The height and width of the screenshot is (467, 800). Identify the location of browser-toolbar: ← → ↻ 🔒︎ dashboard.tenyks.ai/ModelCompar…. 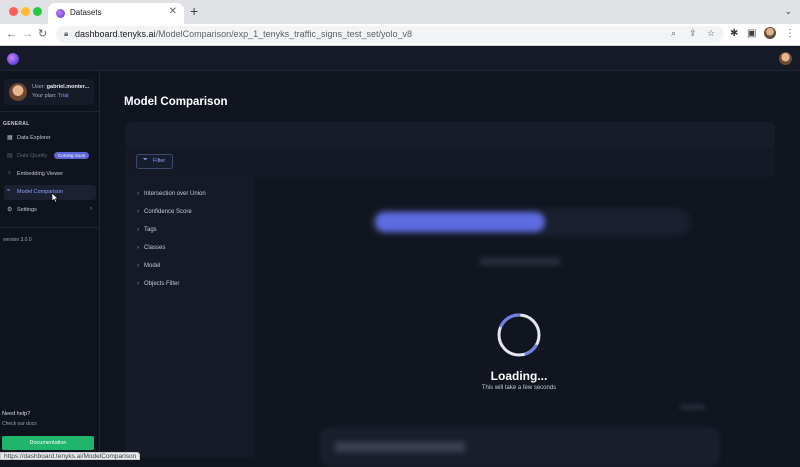
(400, 35).